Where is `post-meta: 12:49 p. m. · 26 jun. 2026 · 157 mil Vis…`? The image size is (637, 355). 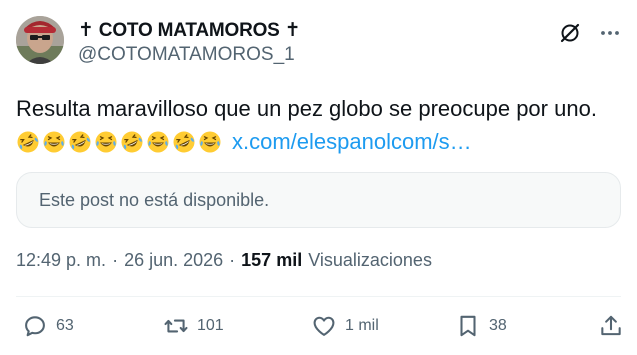
post-meta: 12:49 p. m. · 26 jun. 2026 · 157 mil Vis… is located at coordinates (224, 260).